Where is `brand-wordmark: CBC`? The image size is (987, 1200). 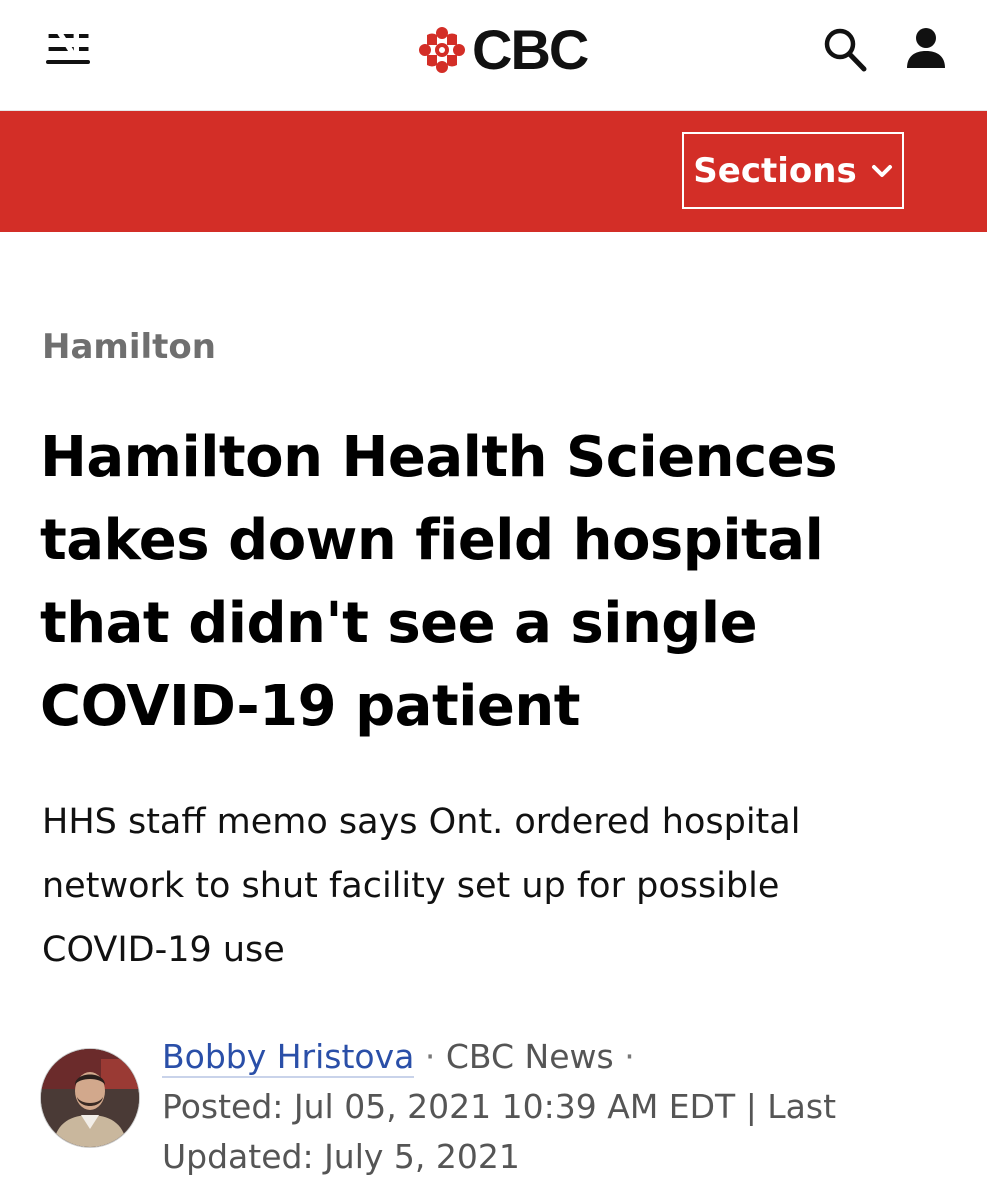
brand-wordmark: CBC is located at coordinates (530, 49).